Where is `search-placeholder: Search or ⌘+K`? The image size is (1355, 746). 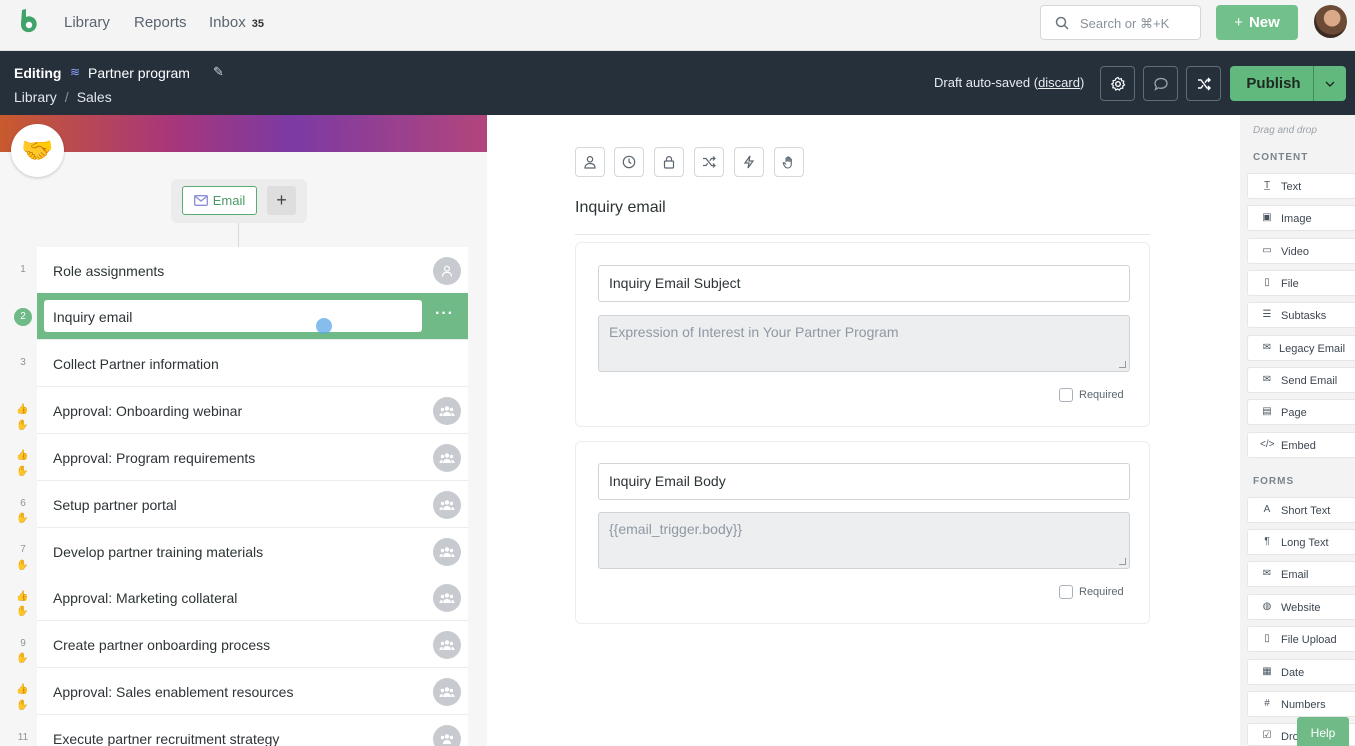 search-placeholder: Search or ⌘+K is located at coordinates (1125, 23).